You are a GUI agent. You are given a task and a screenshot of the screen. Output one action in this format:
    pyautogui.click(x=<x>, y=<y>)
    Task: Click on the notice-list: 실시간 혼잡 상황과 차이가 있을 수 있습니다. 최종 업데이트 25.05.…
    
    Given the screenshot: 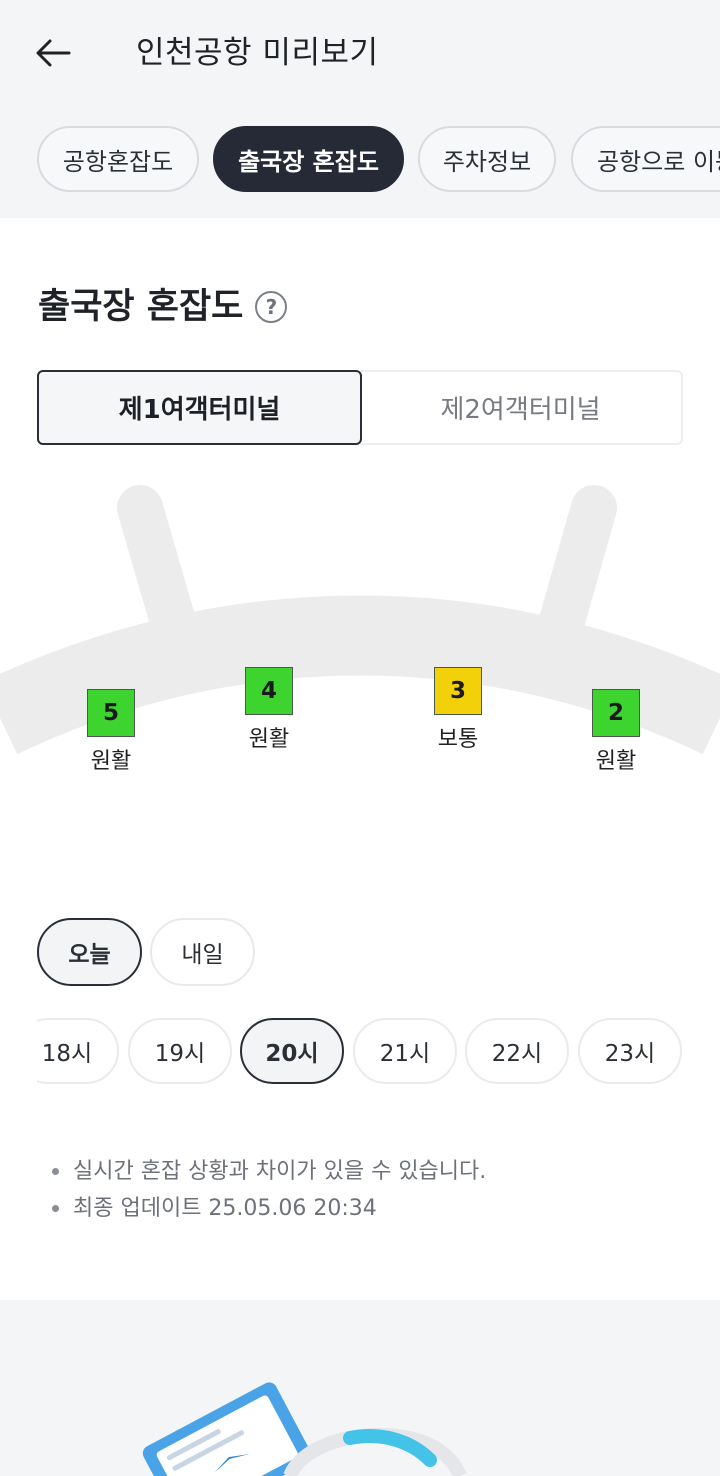 What is the action you would take?
    pyautogui.click(x=269, y=1190)
    